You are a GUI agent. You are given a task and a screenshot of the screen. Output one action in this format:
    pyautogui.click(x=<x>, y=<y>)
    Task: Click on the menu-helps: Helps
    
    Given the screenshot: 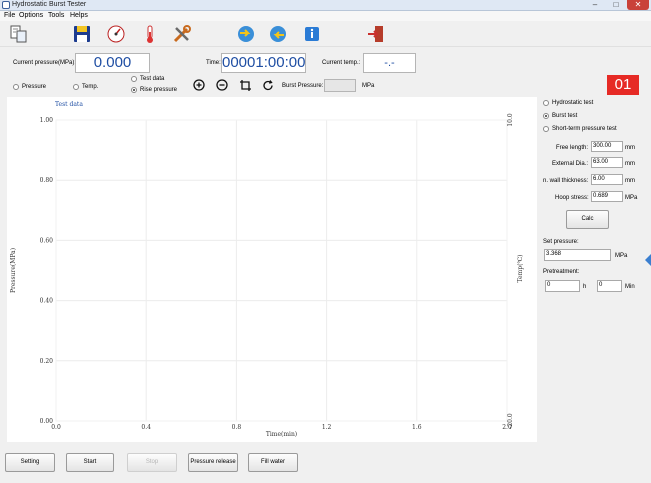 What is the action you would take?
    pyautogui.click(x=79, y=15)
    